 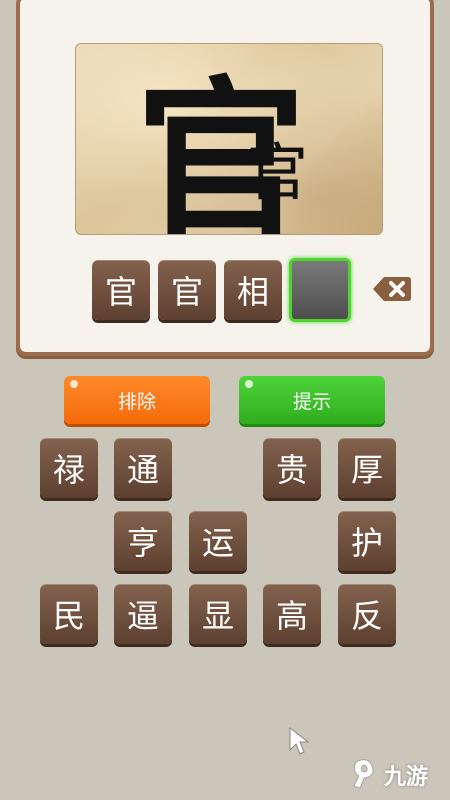 I want to click on choice-tile: 高, so click(x=292, y=614).